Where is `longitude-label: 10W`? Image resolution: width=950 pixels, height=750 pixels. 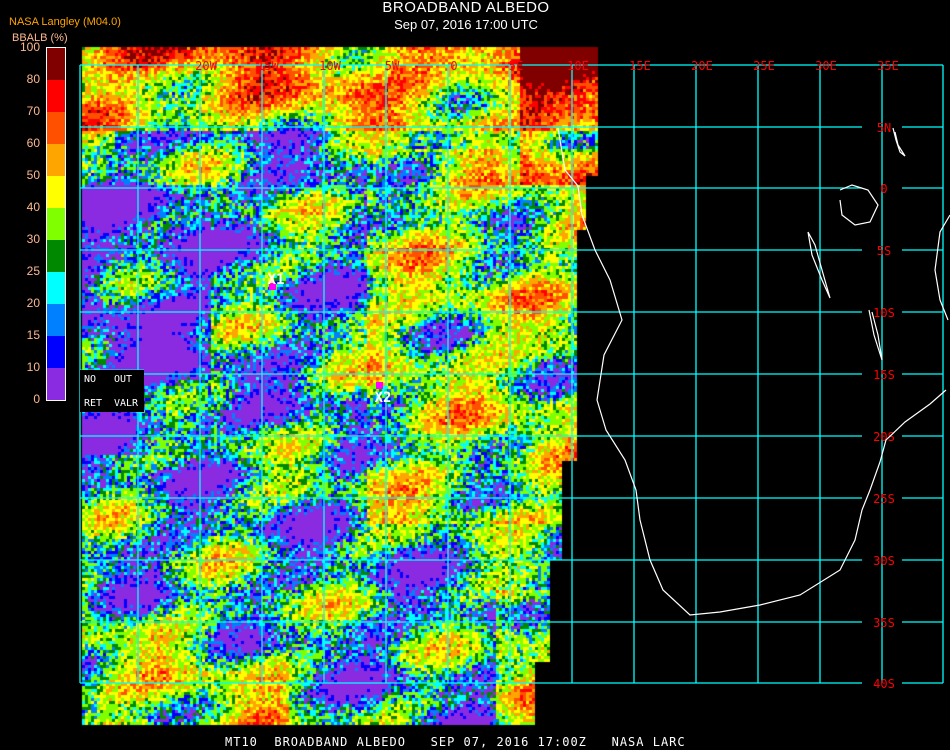 longitude-label: 10W is located at coordinates (330, 66).